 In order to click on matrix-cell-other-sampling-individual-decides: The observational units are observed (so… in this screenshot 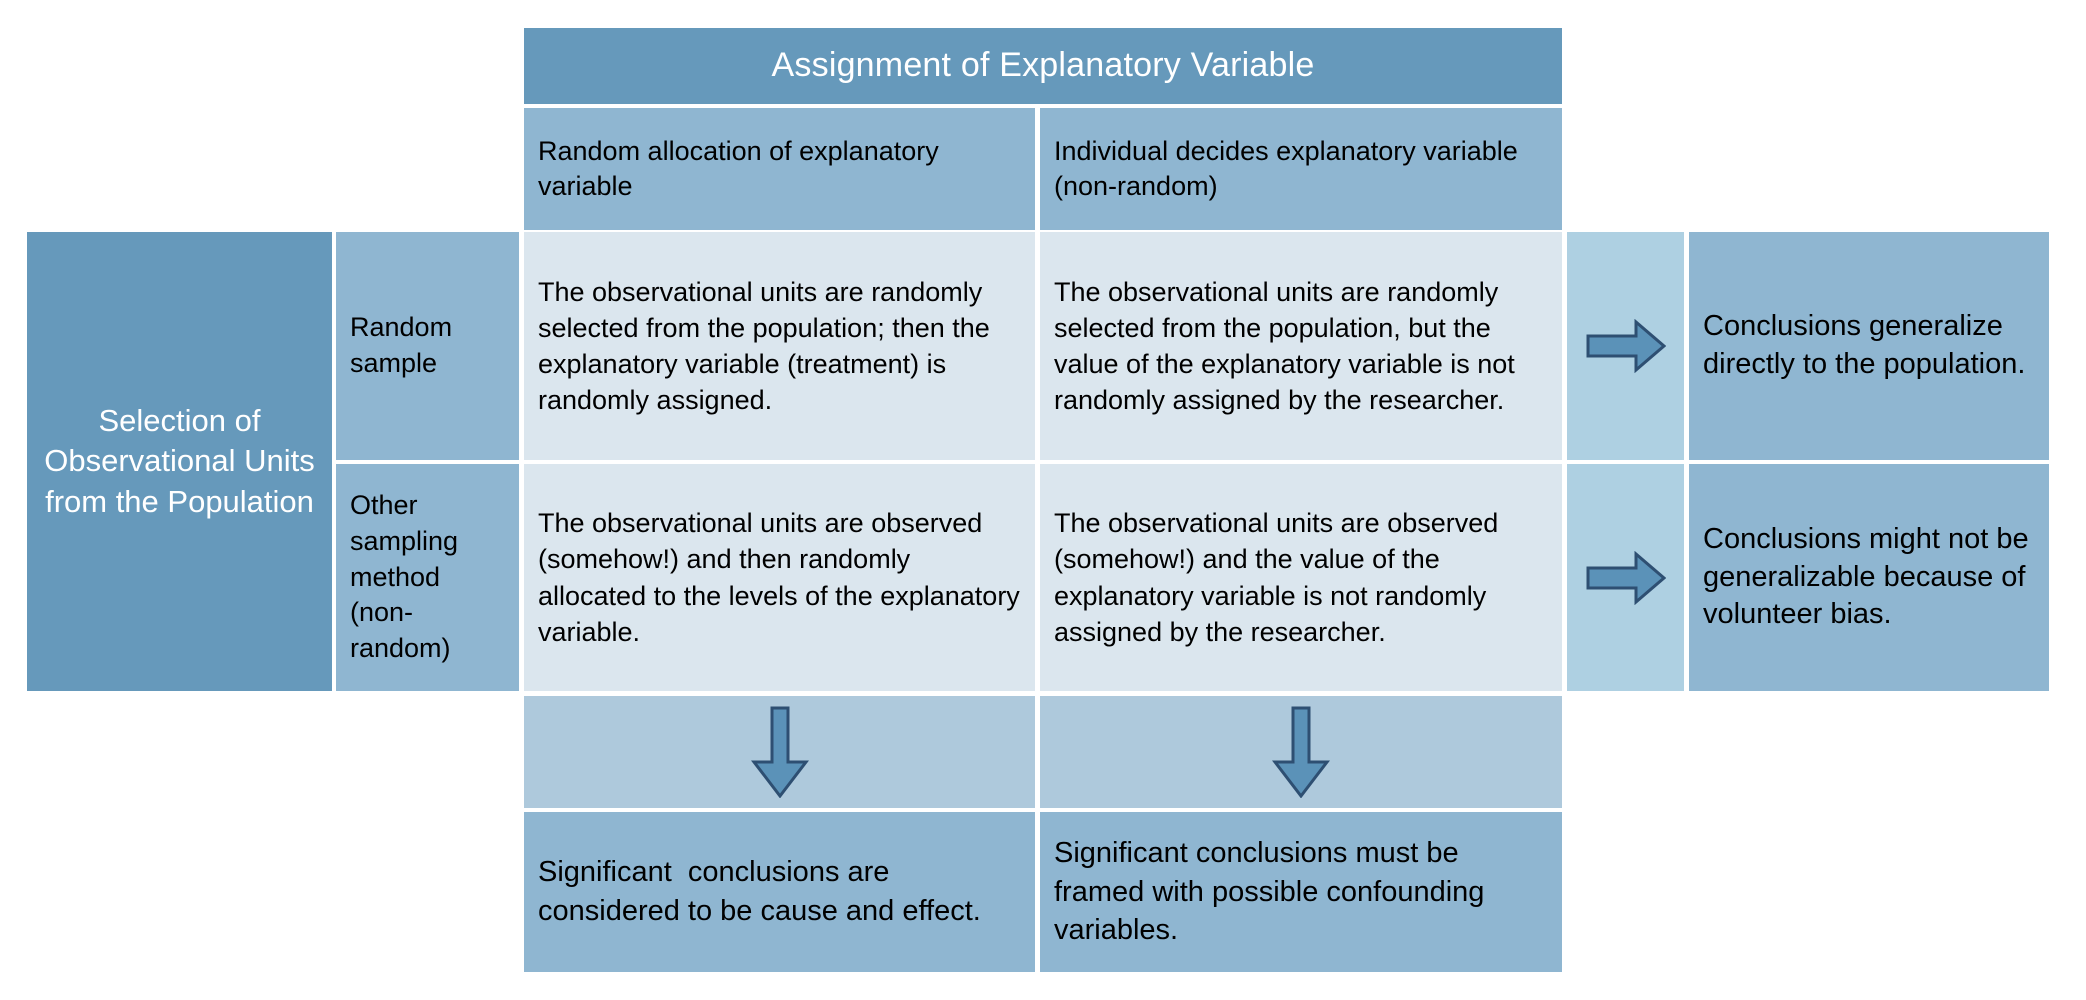, I will do `click(1301, 577)`.